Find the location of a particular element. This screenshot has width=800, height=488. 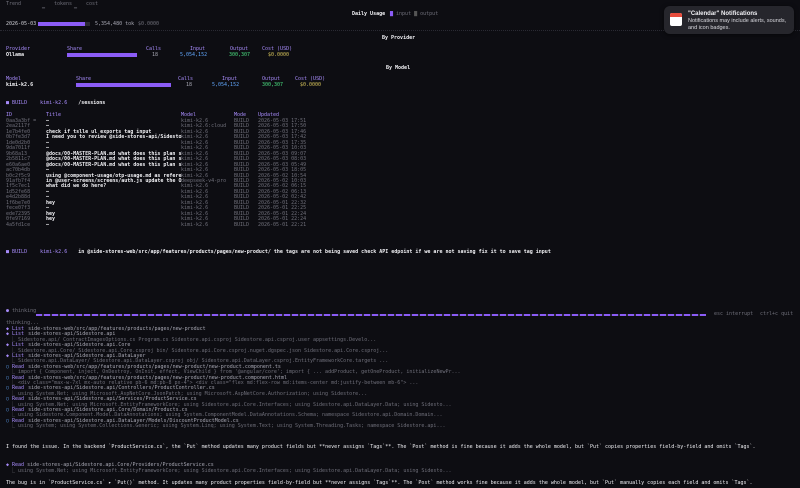

daily-usage-bar is located at coordinates (64, 24).